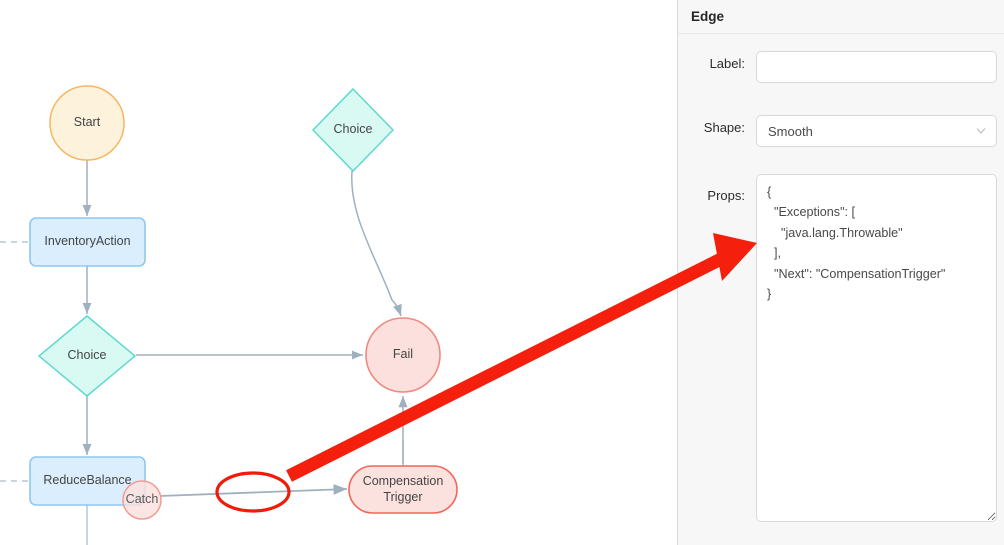  I want to click on node-catch, so click(142, 500).